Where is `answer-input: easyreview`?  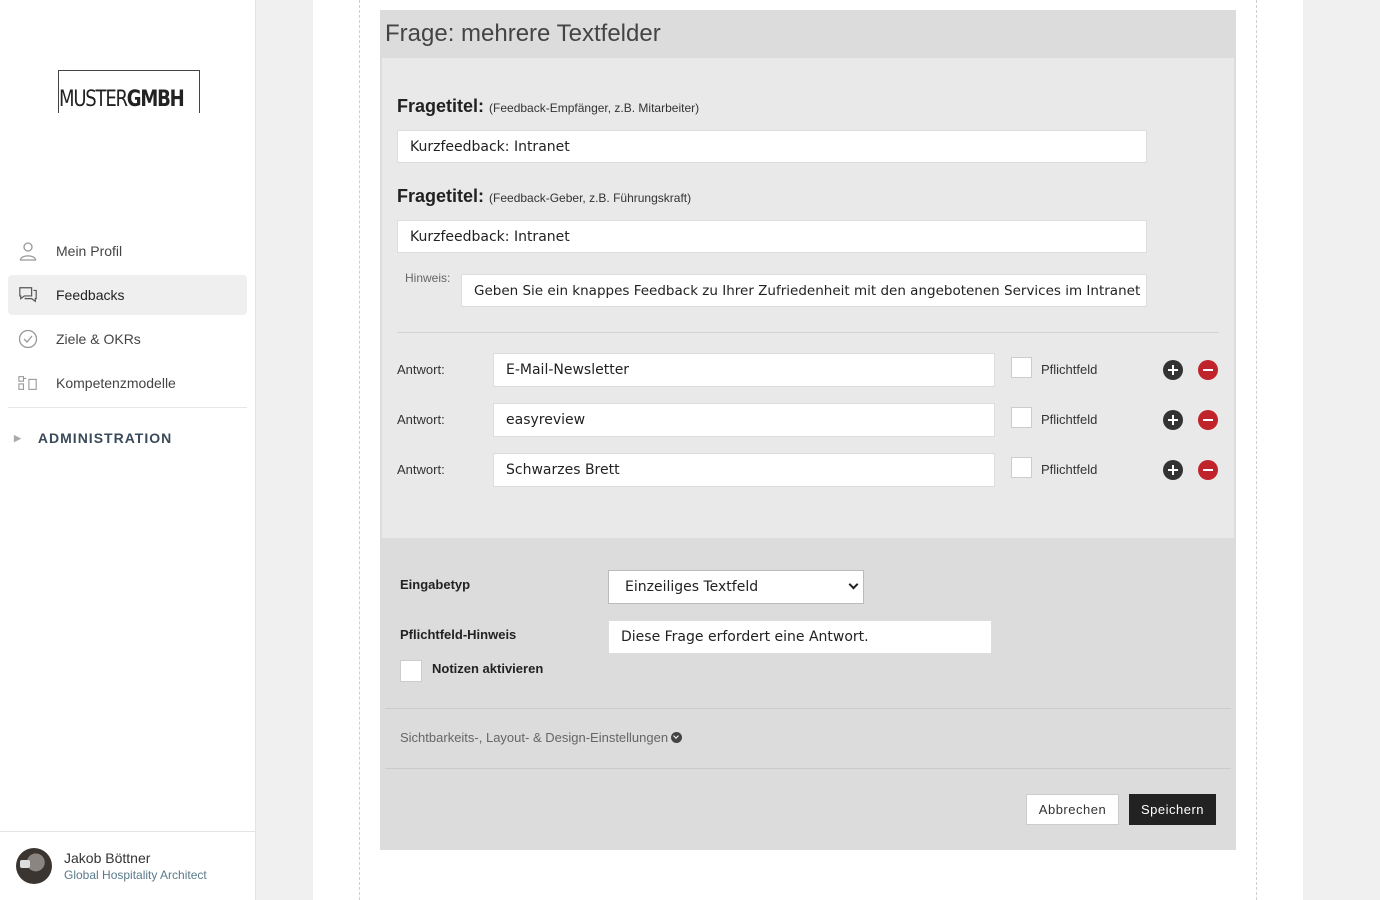
answer-input: easyreview is located at coordinates (744, 420).